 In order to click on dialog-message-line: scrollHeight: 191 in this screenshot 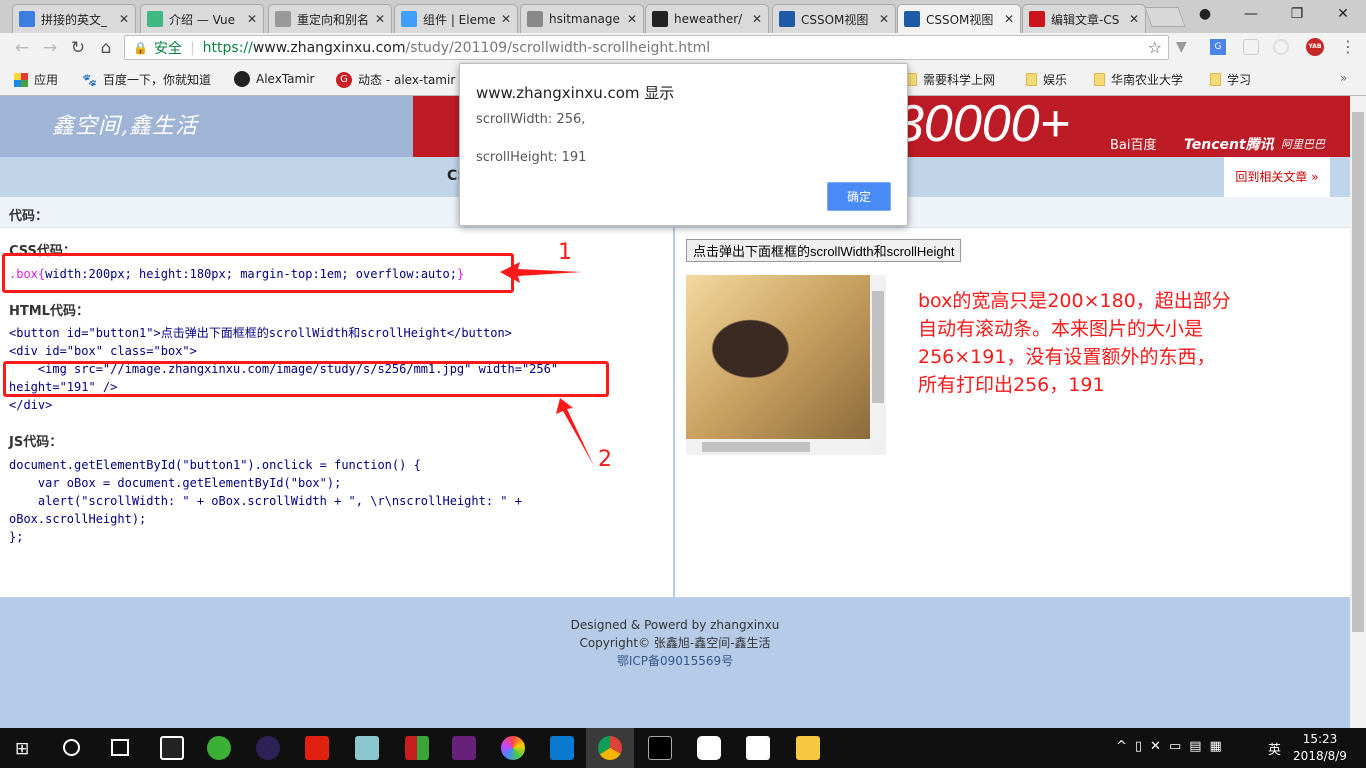, I will do `click(531, 157)`.